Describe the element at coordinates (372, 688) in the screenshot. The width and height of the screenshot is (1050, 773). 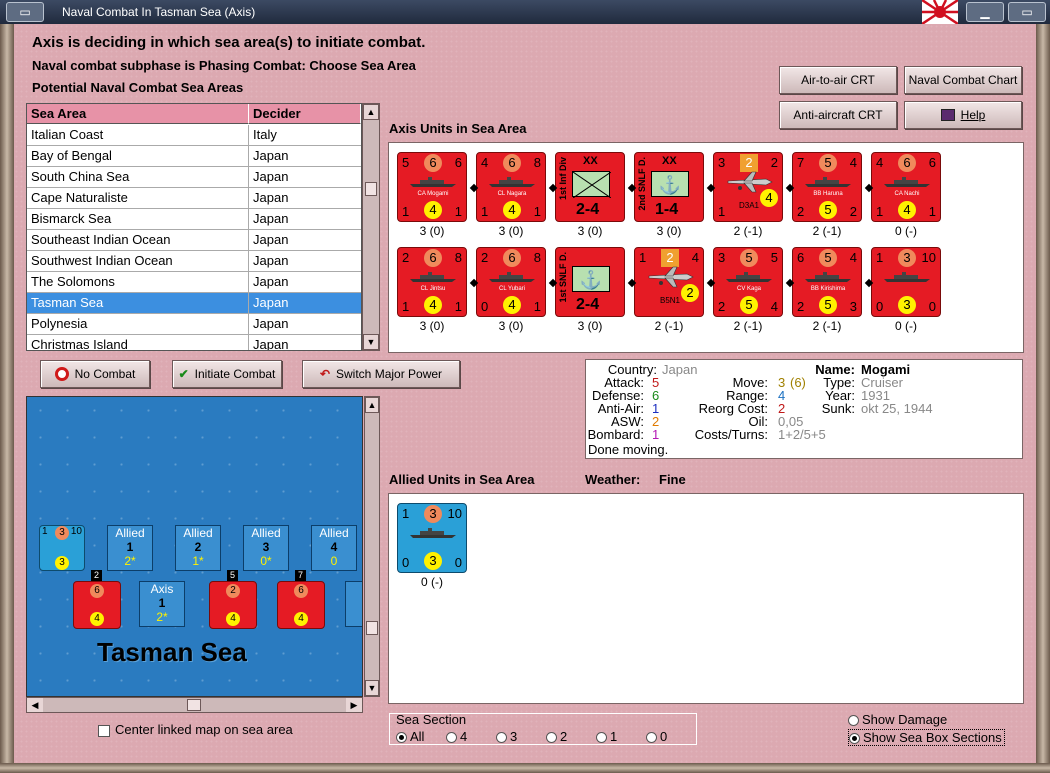
I see `map-scroll-down-arrow: ▼` at that location.